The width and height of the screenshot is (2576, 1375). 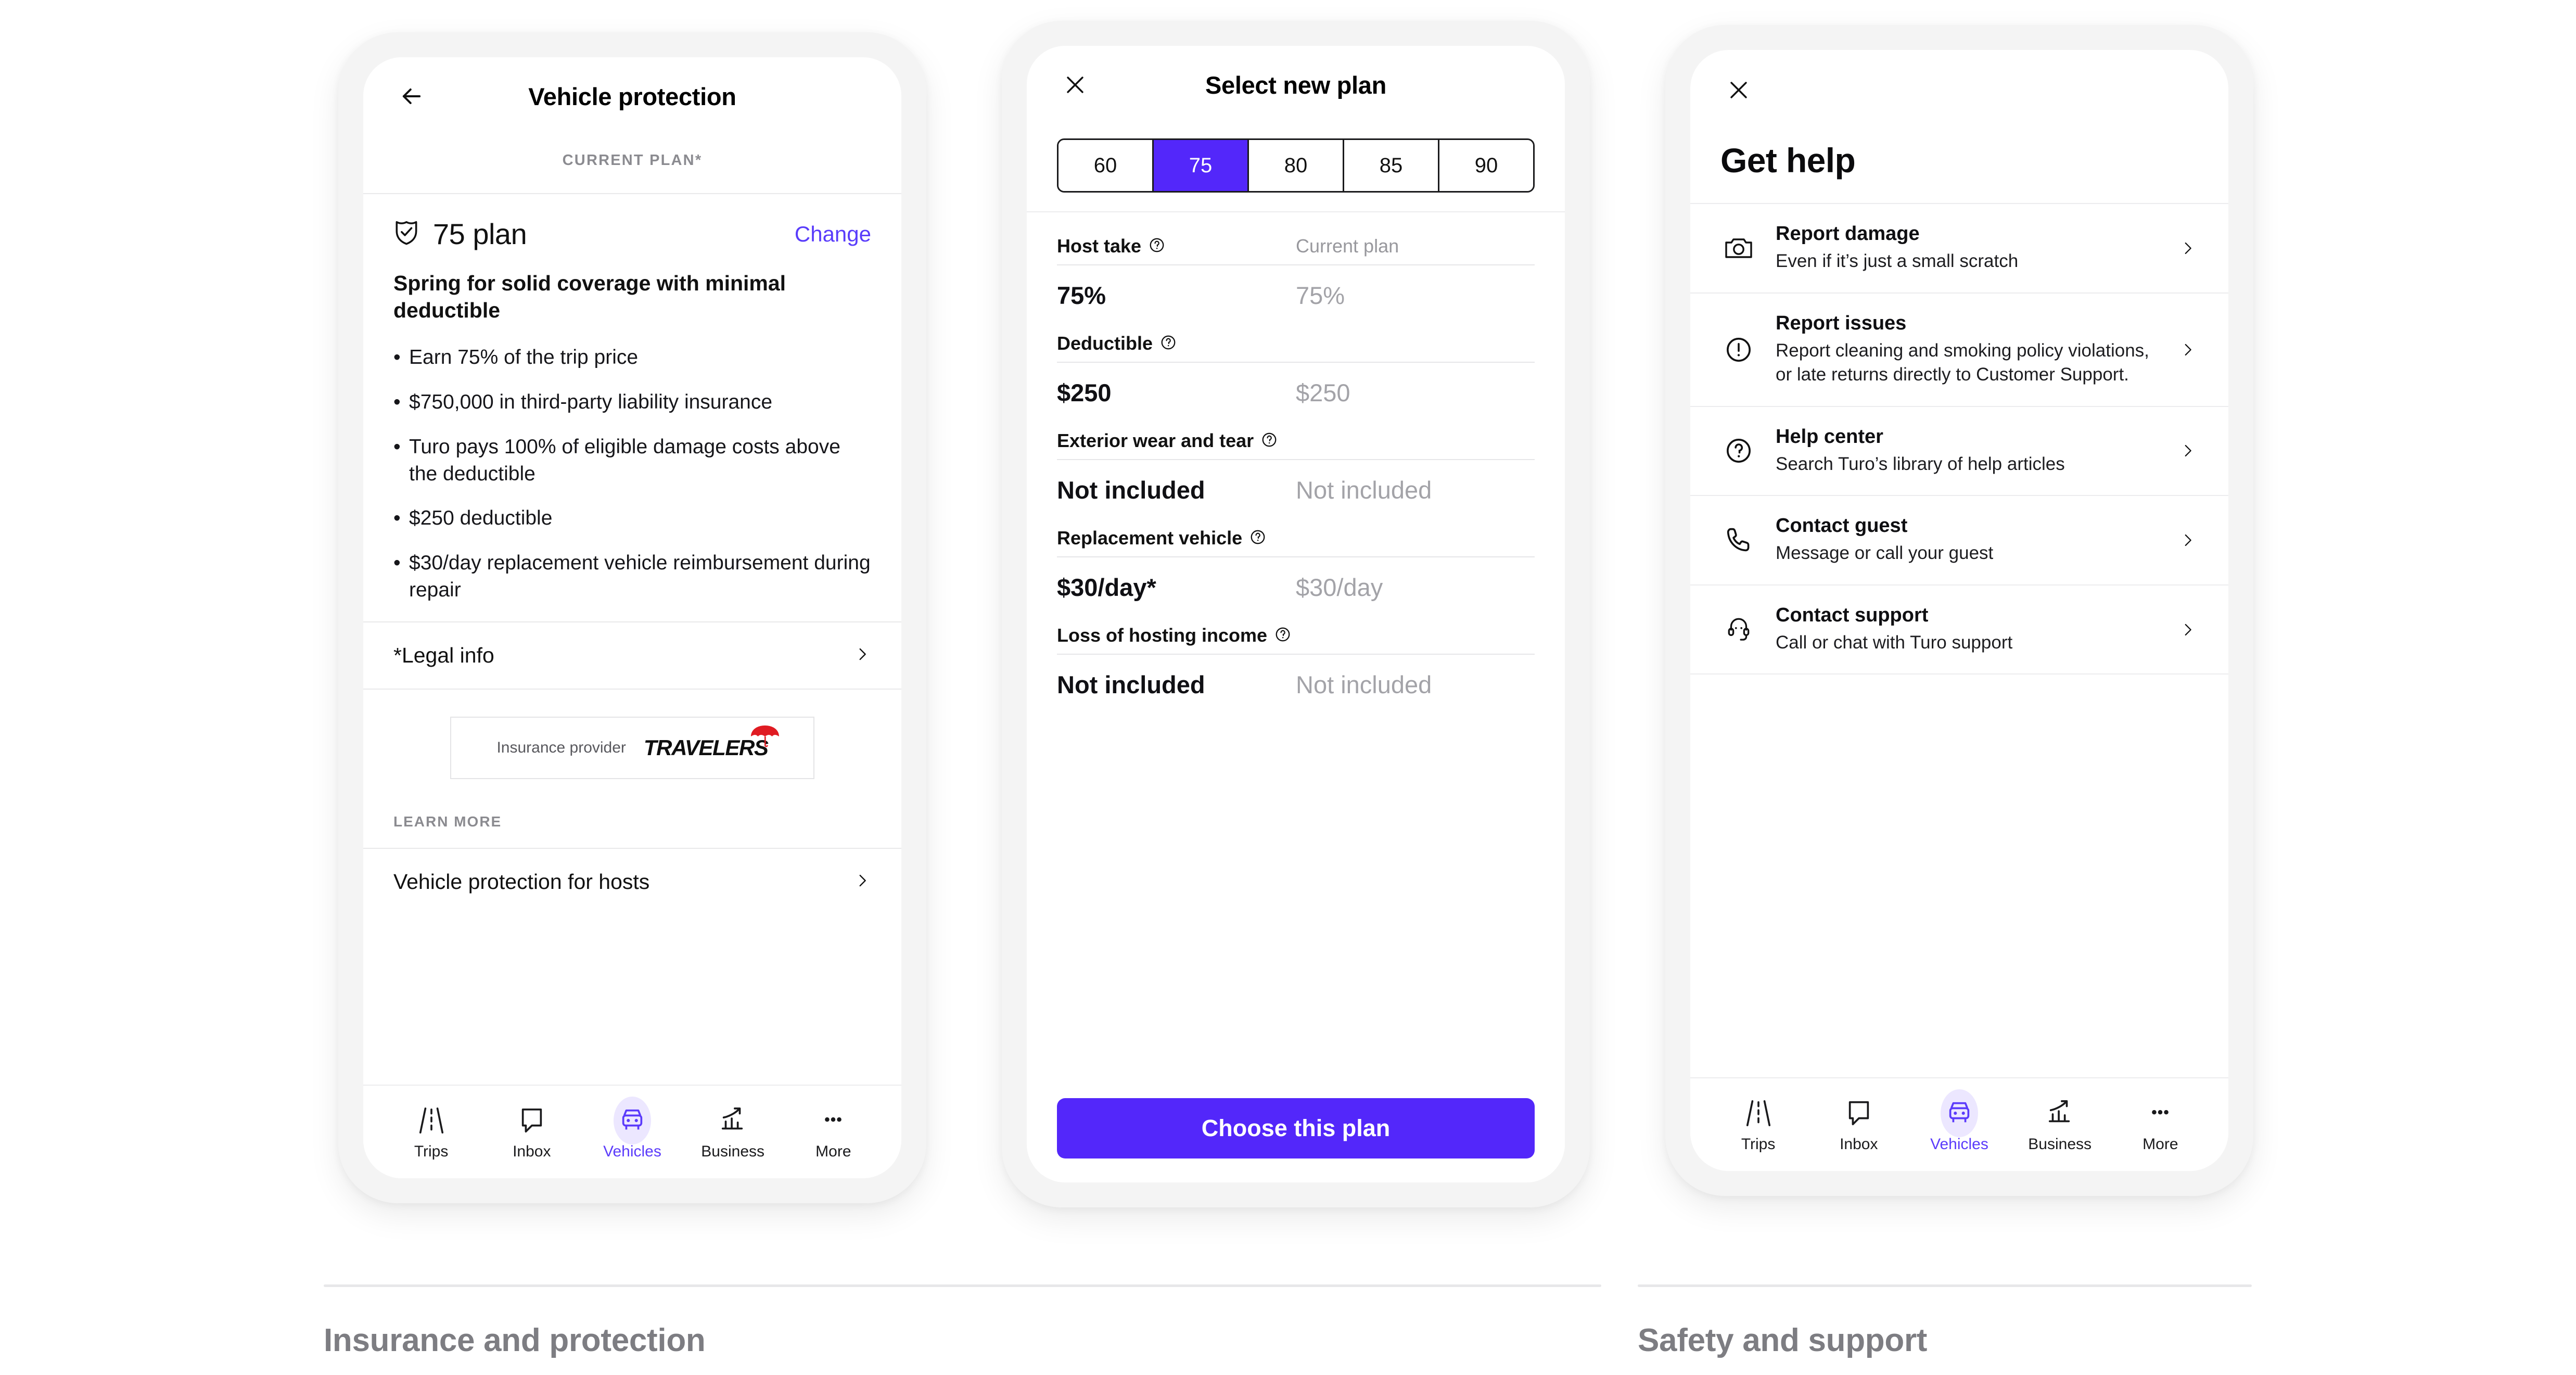 What do you see at coordinates (1105, 344) in the screenshot?
I see `row-title: Deductible` at bounding box center [1105, 344].